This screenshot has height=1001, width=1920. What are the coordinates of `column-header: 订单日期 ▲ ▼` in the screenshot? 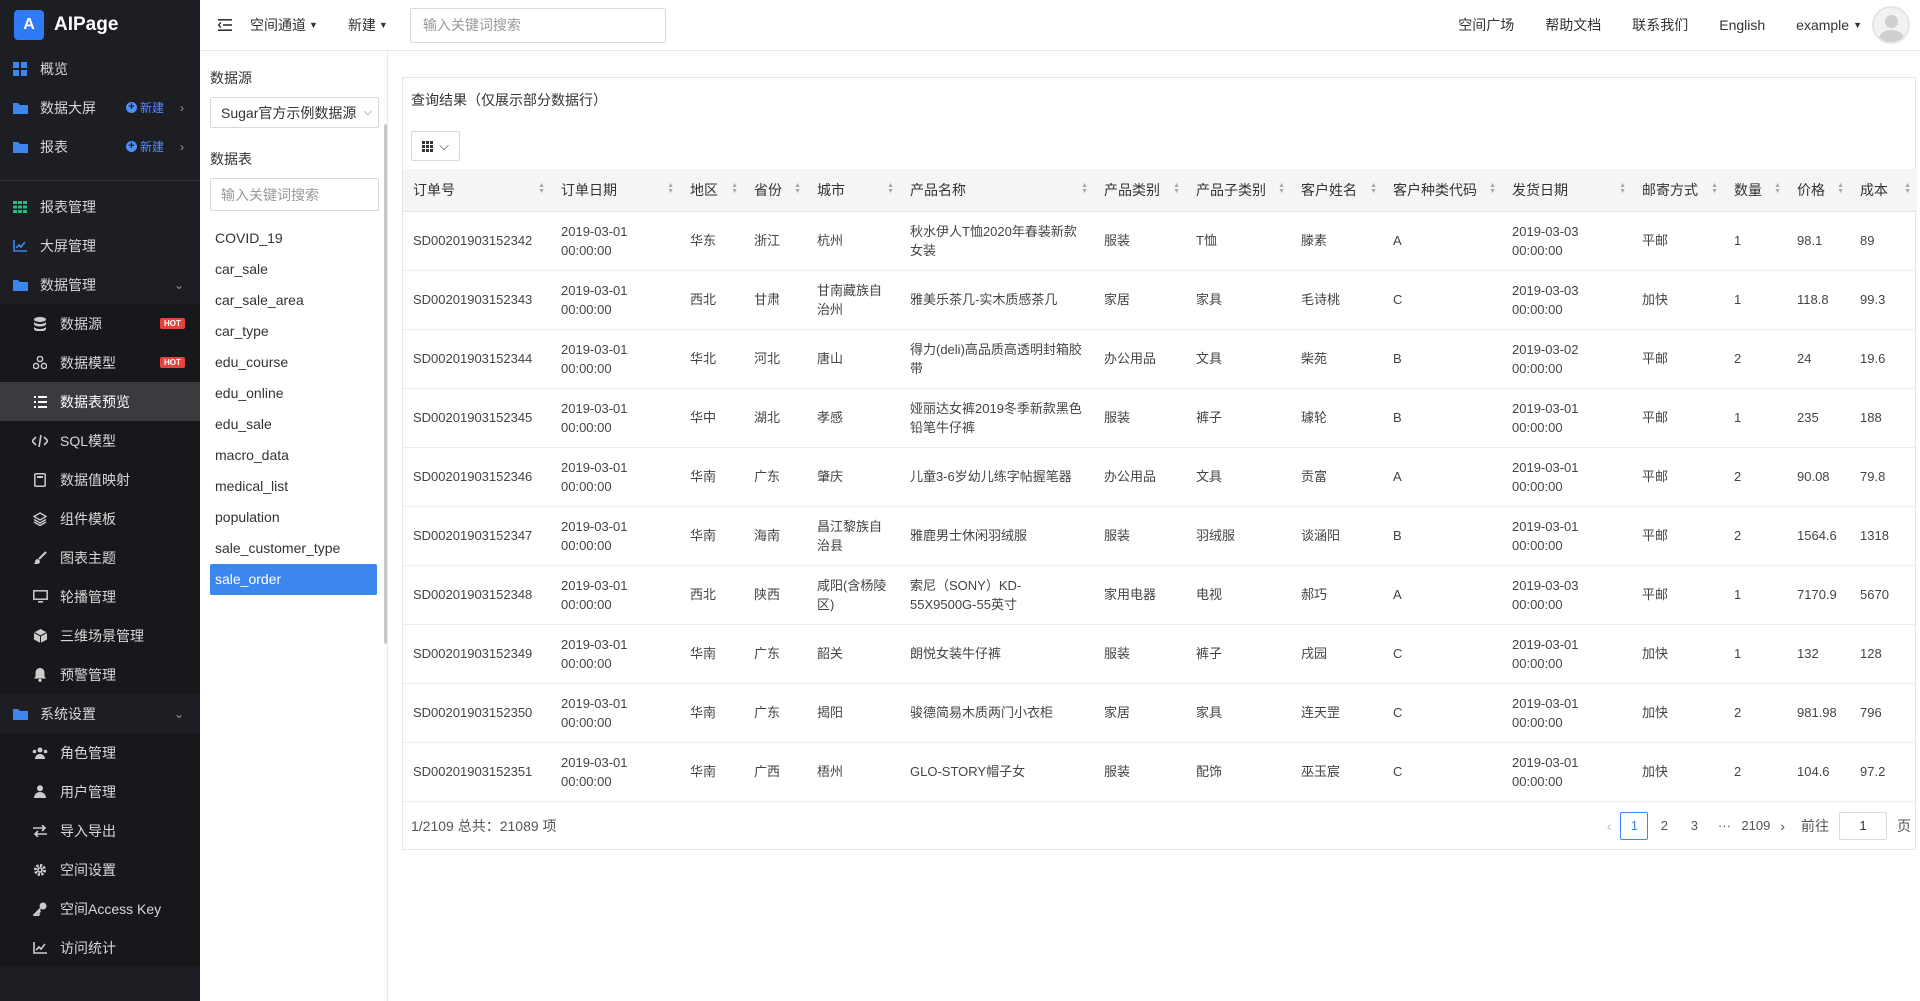 It's located at (615, 190).